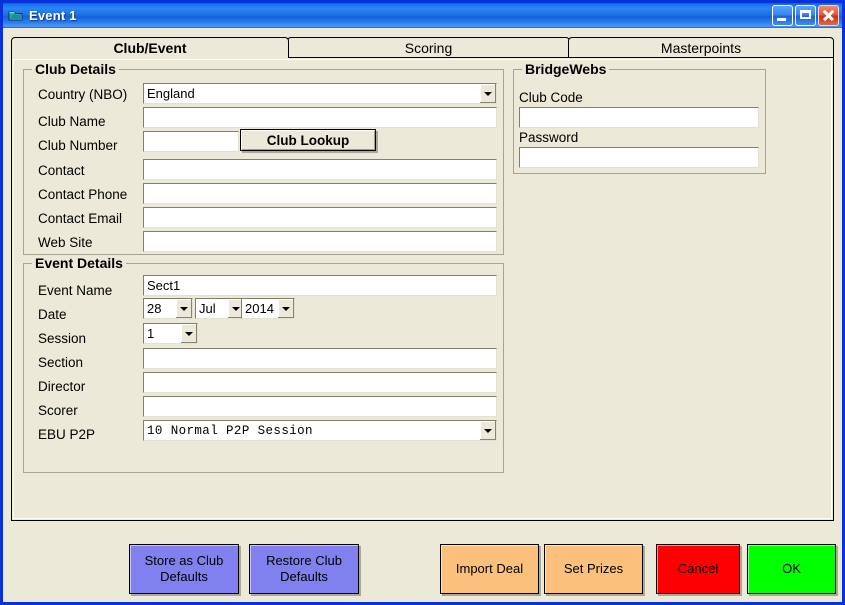 The image size is (845, 605). Describe the element at coordinates (422, 15) in the screenshot. I see `title-bar: Event 1` at that location.